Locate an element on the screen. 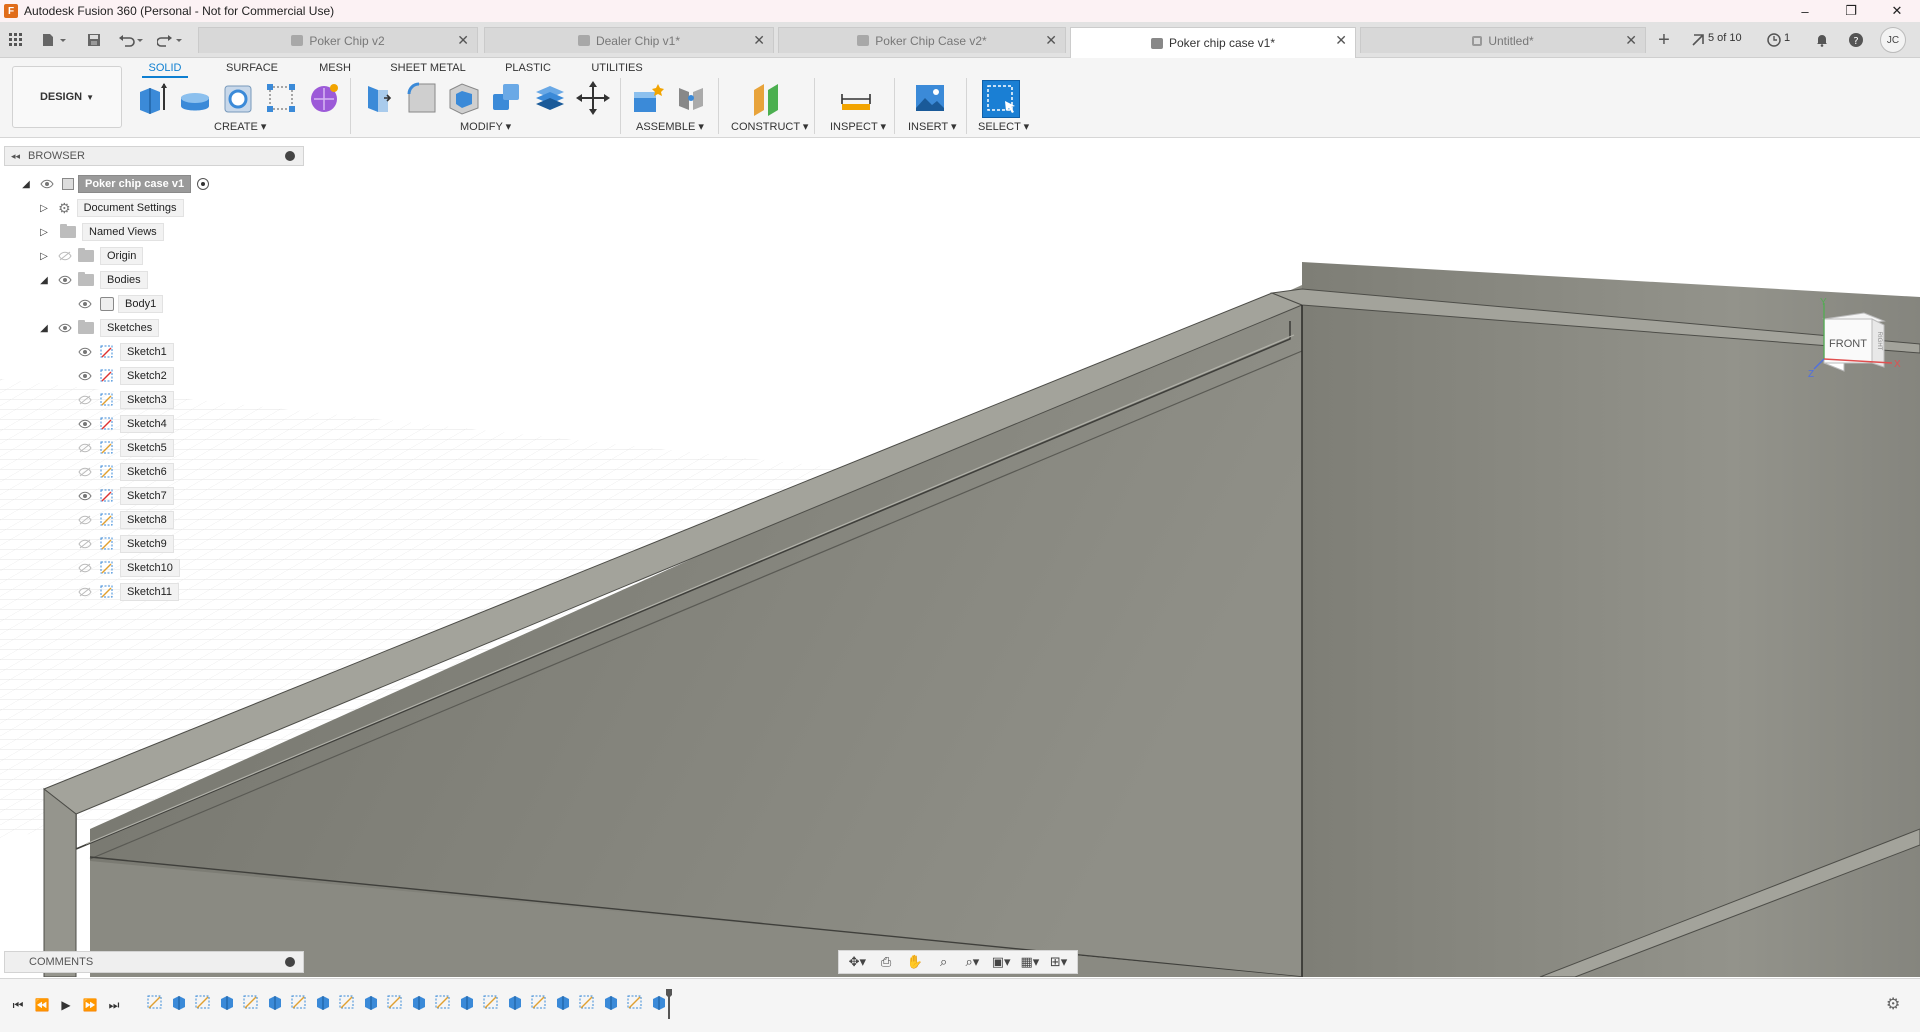  combine-icon is located at coordinates (507, 98).